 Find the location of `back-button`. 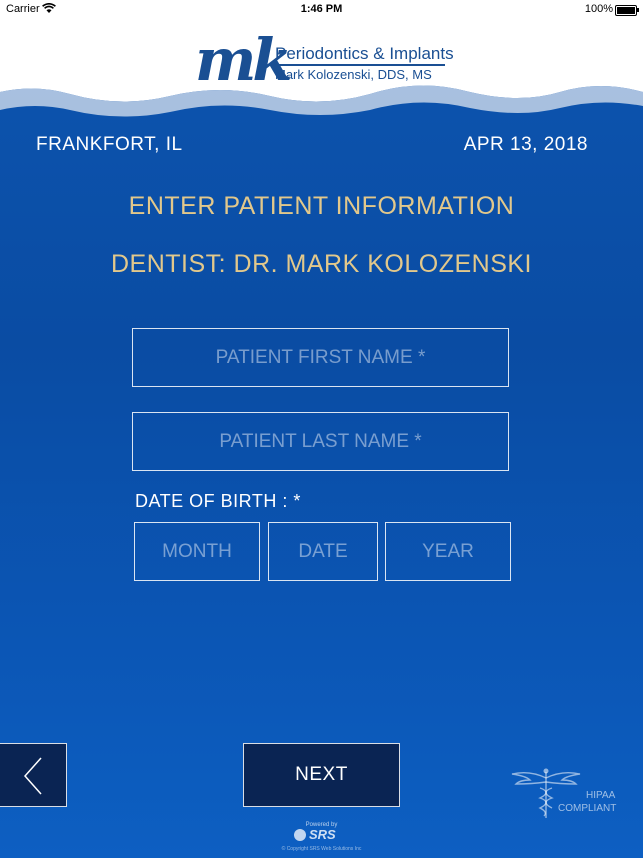

back-button is located at coordinates (33, 775).